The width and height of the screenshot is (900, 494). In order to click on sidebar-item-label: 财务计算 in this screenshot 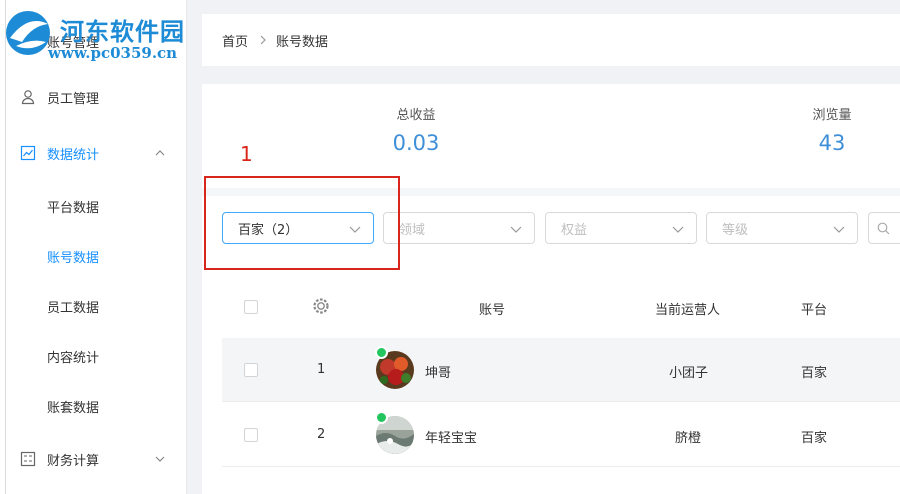, I will do `click(73, 461)`.